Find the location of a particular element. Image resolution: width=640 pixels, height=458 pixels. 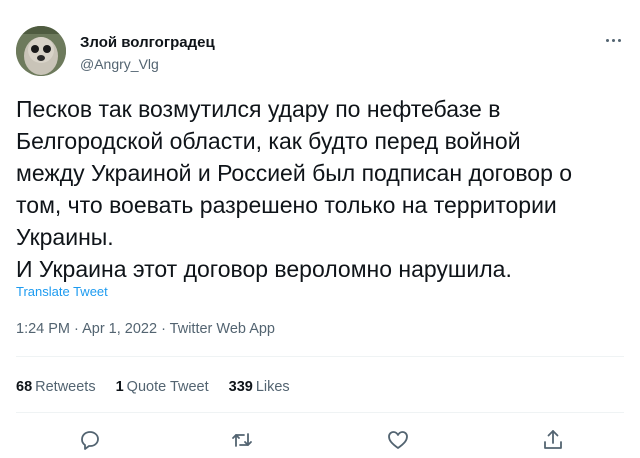

likes-count: 339 is located at coordinates (240, 387).